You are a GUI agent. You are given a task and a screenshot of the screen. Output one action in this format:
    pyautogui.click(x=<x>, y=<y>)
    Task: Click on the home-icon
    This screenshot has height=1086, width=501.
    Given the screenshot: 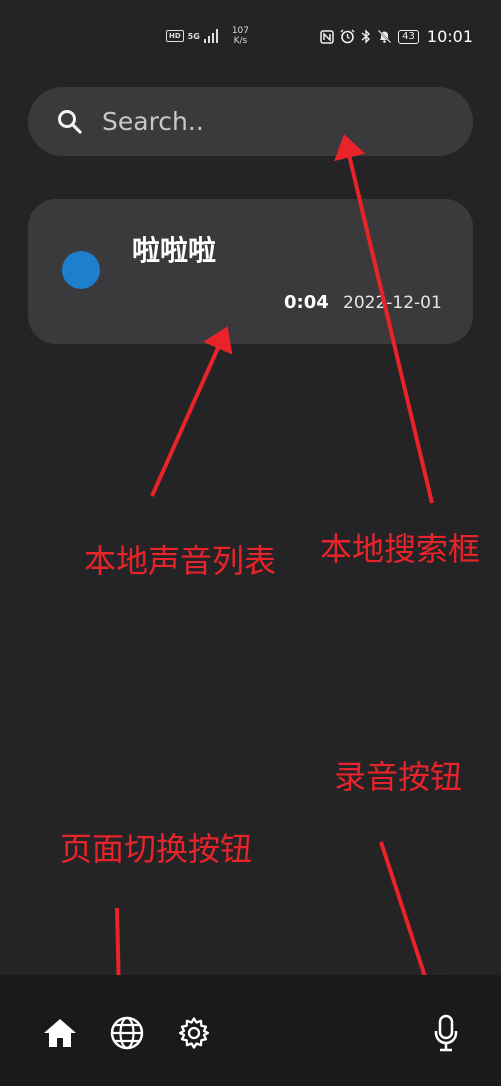 What is the action you would take?
    pyautogui.click(x=60, y=1033)
    